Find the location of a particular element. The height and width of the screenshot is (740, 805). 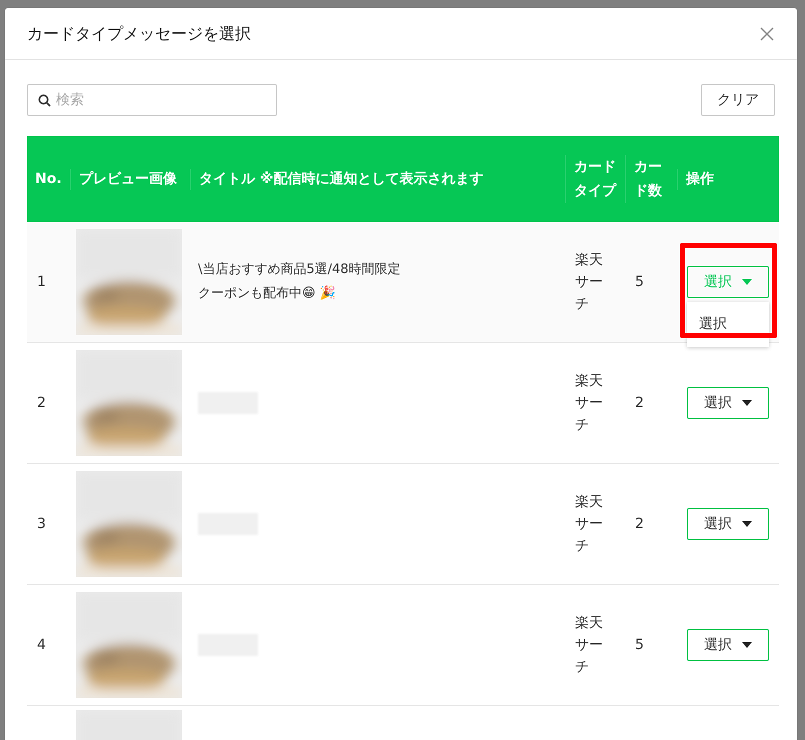

row-number: 4 is located at coordinates (41, 644).